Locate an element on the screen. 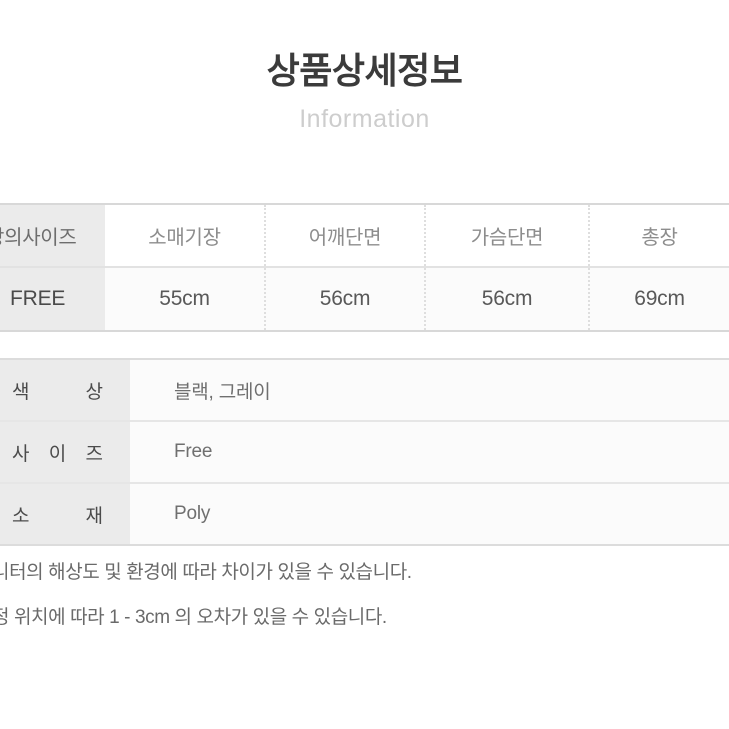 Image resolution: width=729 pixels, height=729 pixels. note-monitor-color: 니터의 해상도 및 환경에 따라 차이가 있을 수 있습니다. is located at coordinates (206, 572).